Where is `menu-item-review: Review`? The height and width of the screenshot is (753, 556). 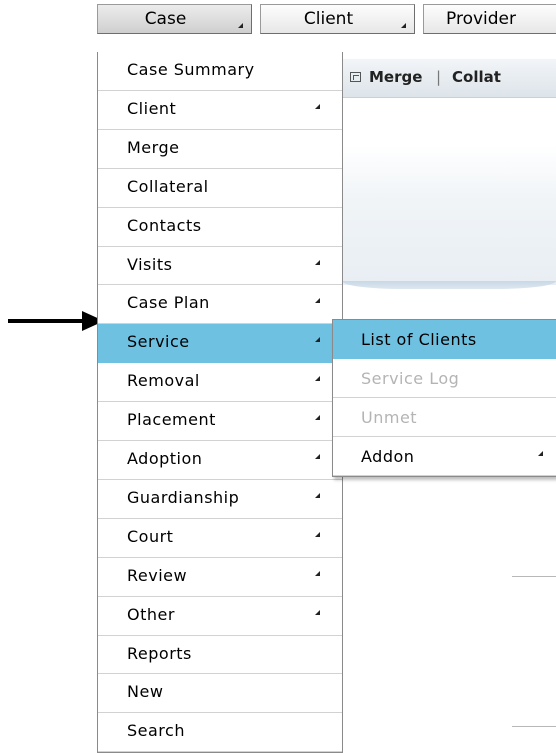 menu-item-review: Review is located at coordinates (220, 577).